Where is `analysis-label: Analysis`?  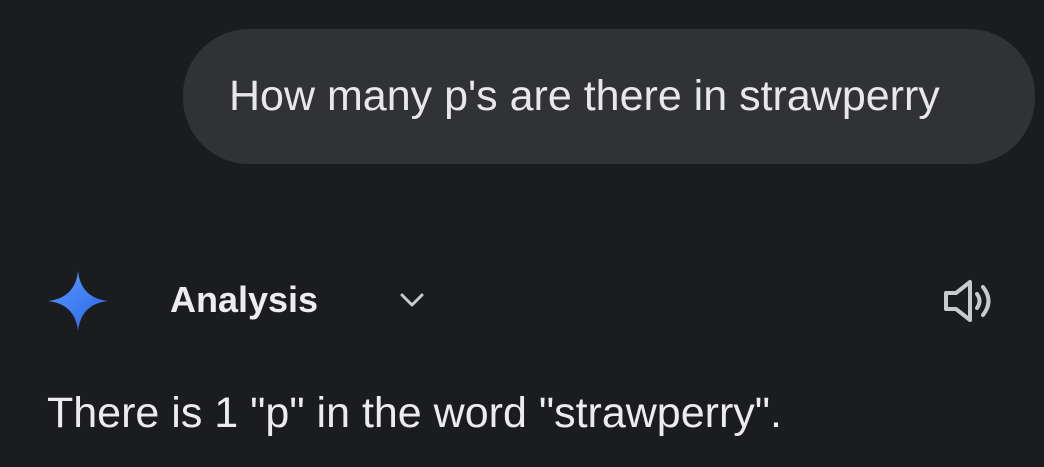 analysis-label: Analysis is located at coordinates (244, 299).